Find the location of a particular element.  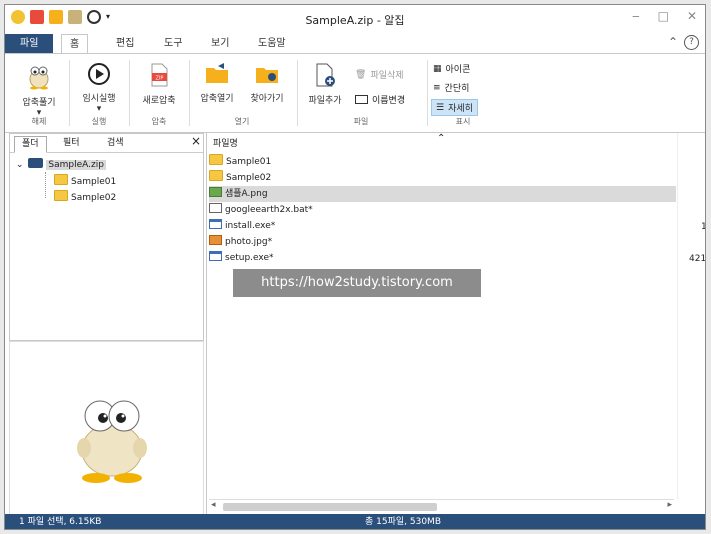

folder-locate-icon is located at coordinates (267, 75).